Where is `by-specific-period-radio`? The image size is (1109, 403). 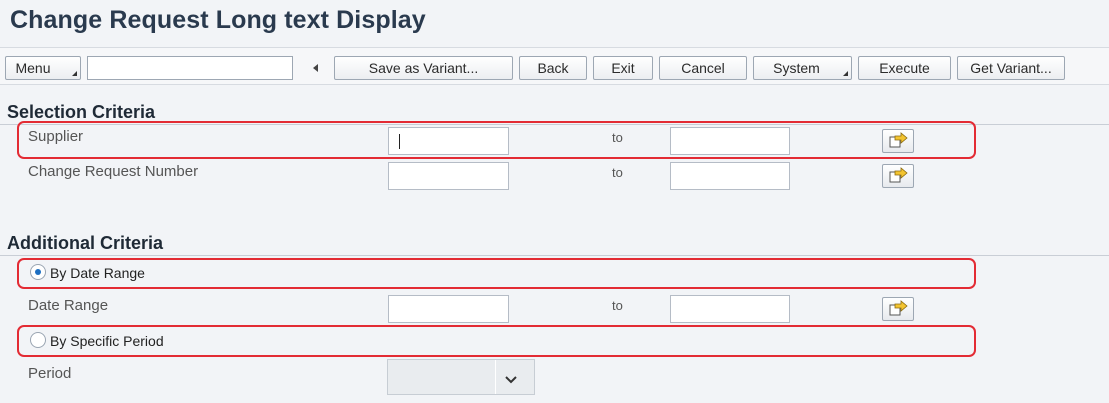 by-specific-period-radio is located at coordinates (38, 340).